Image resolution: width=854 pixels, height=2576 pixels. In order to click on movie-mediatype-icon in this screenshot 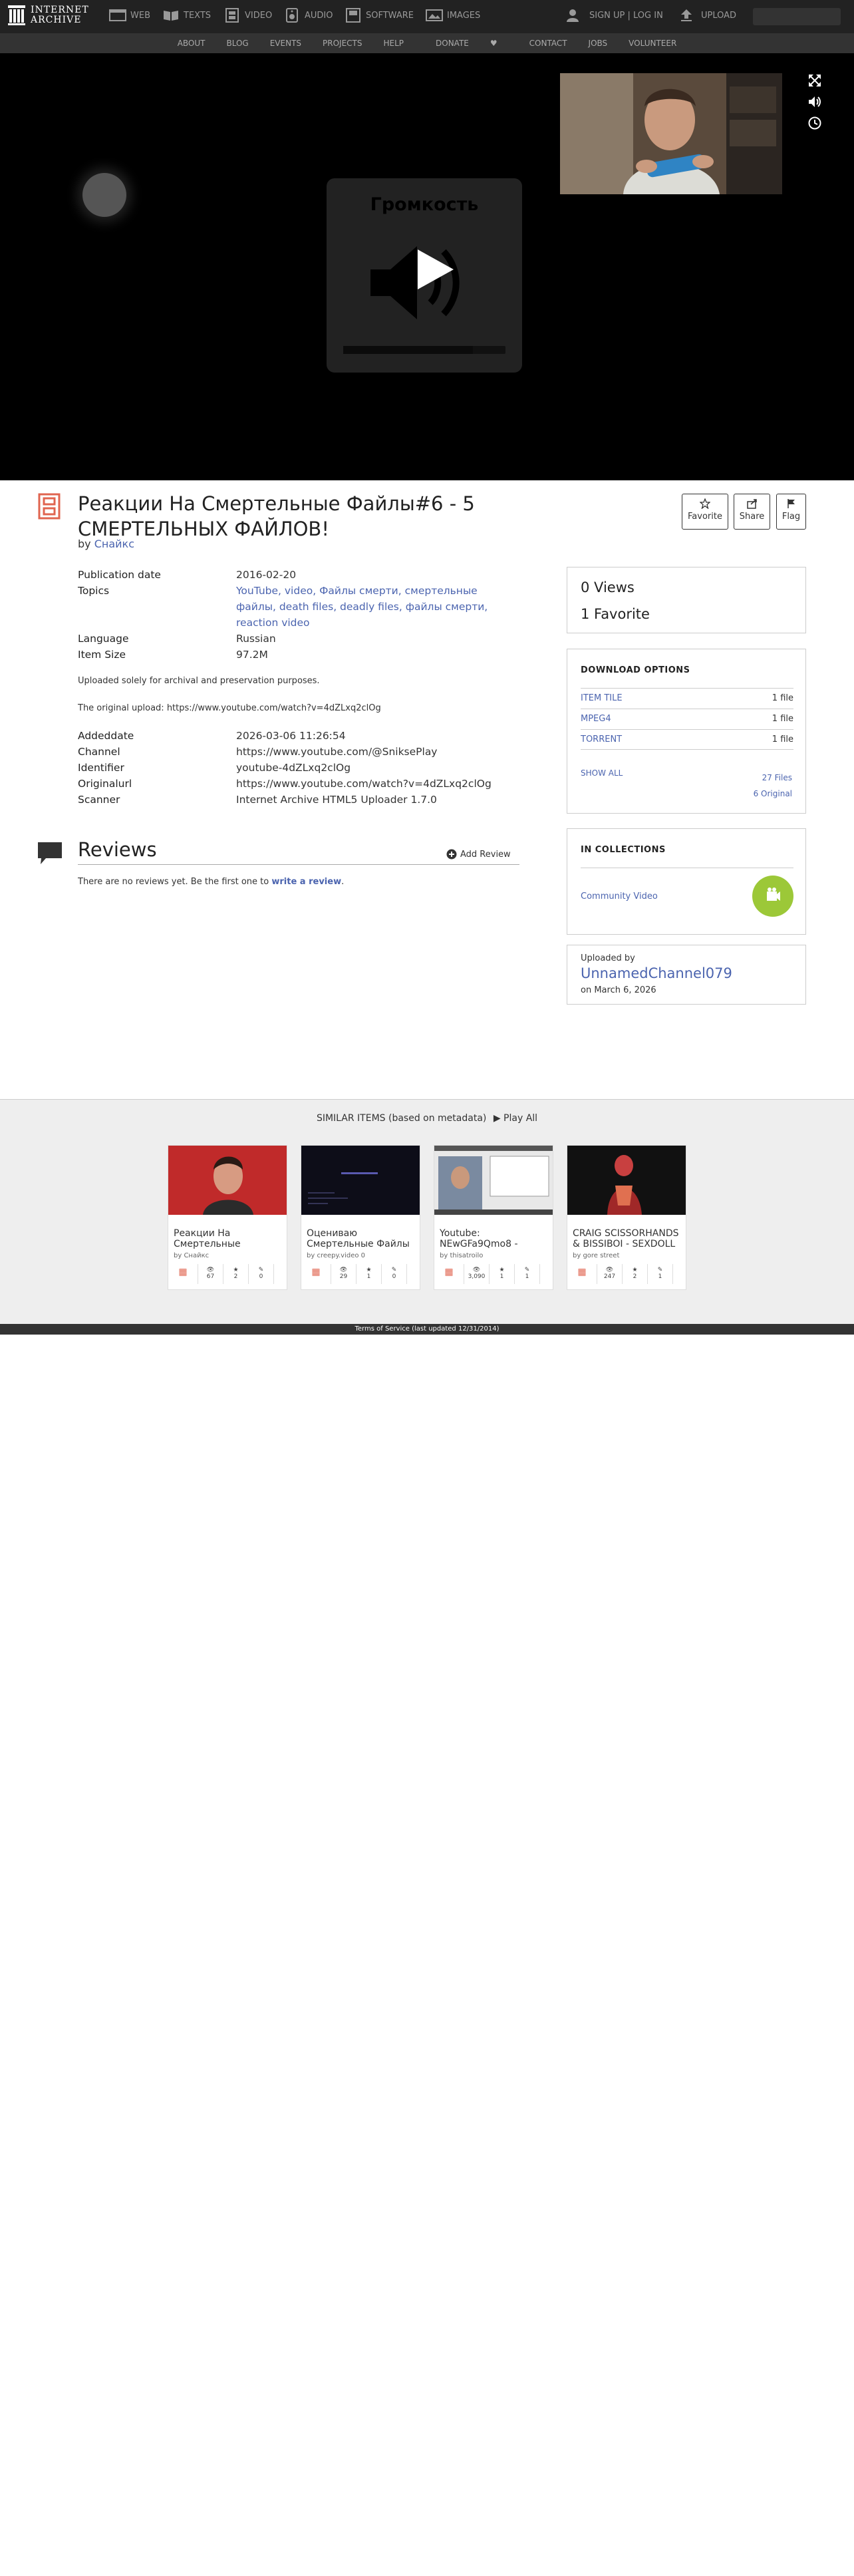, I will do `click(49, 506)`.